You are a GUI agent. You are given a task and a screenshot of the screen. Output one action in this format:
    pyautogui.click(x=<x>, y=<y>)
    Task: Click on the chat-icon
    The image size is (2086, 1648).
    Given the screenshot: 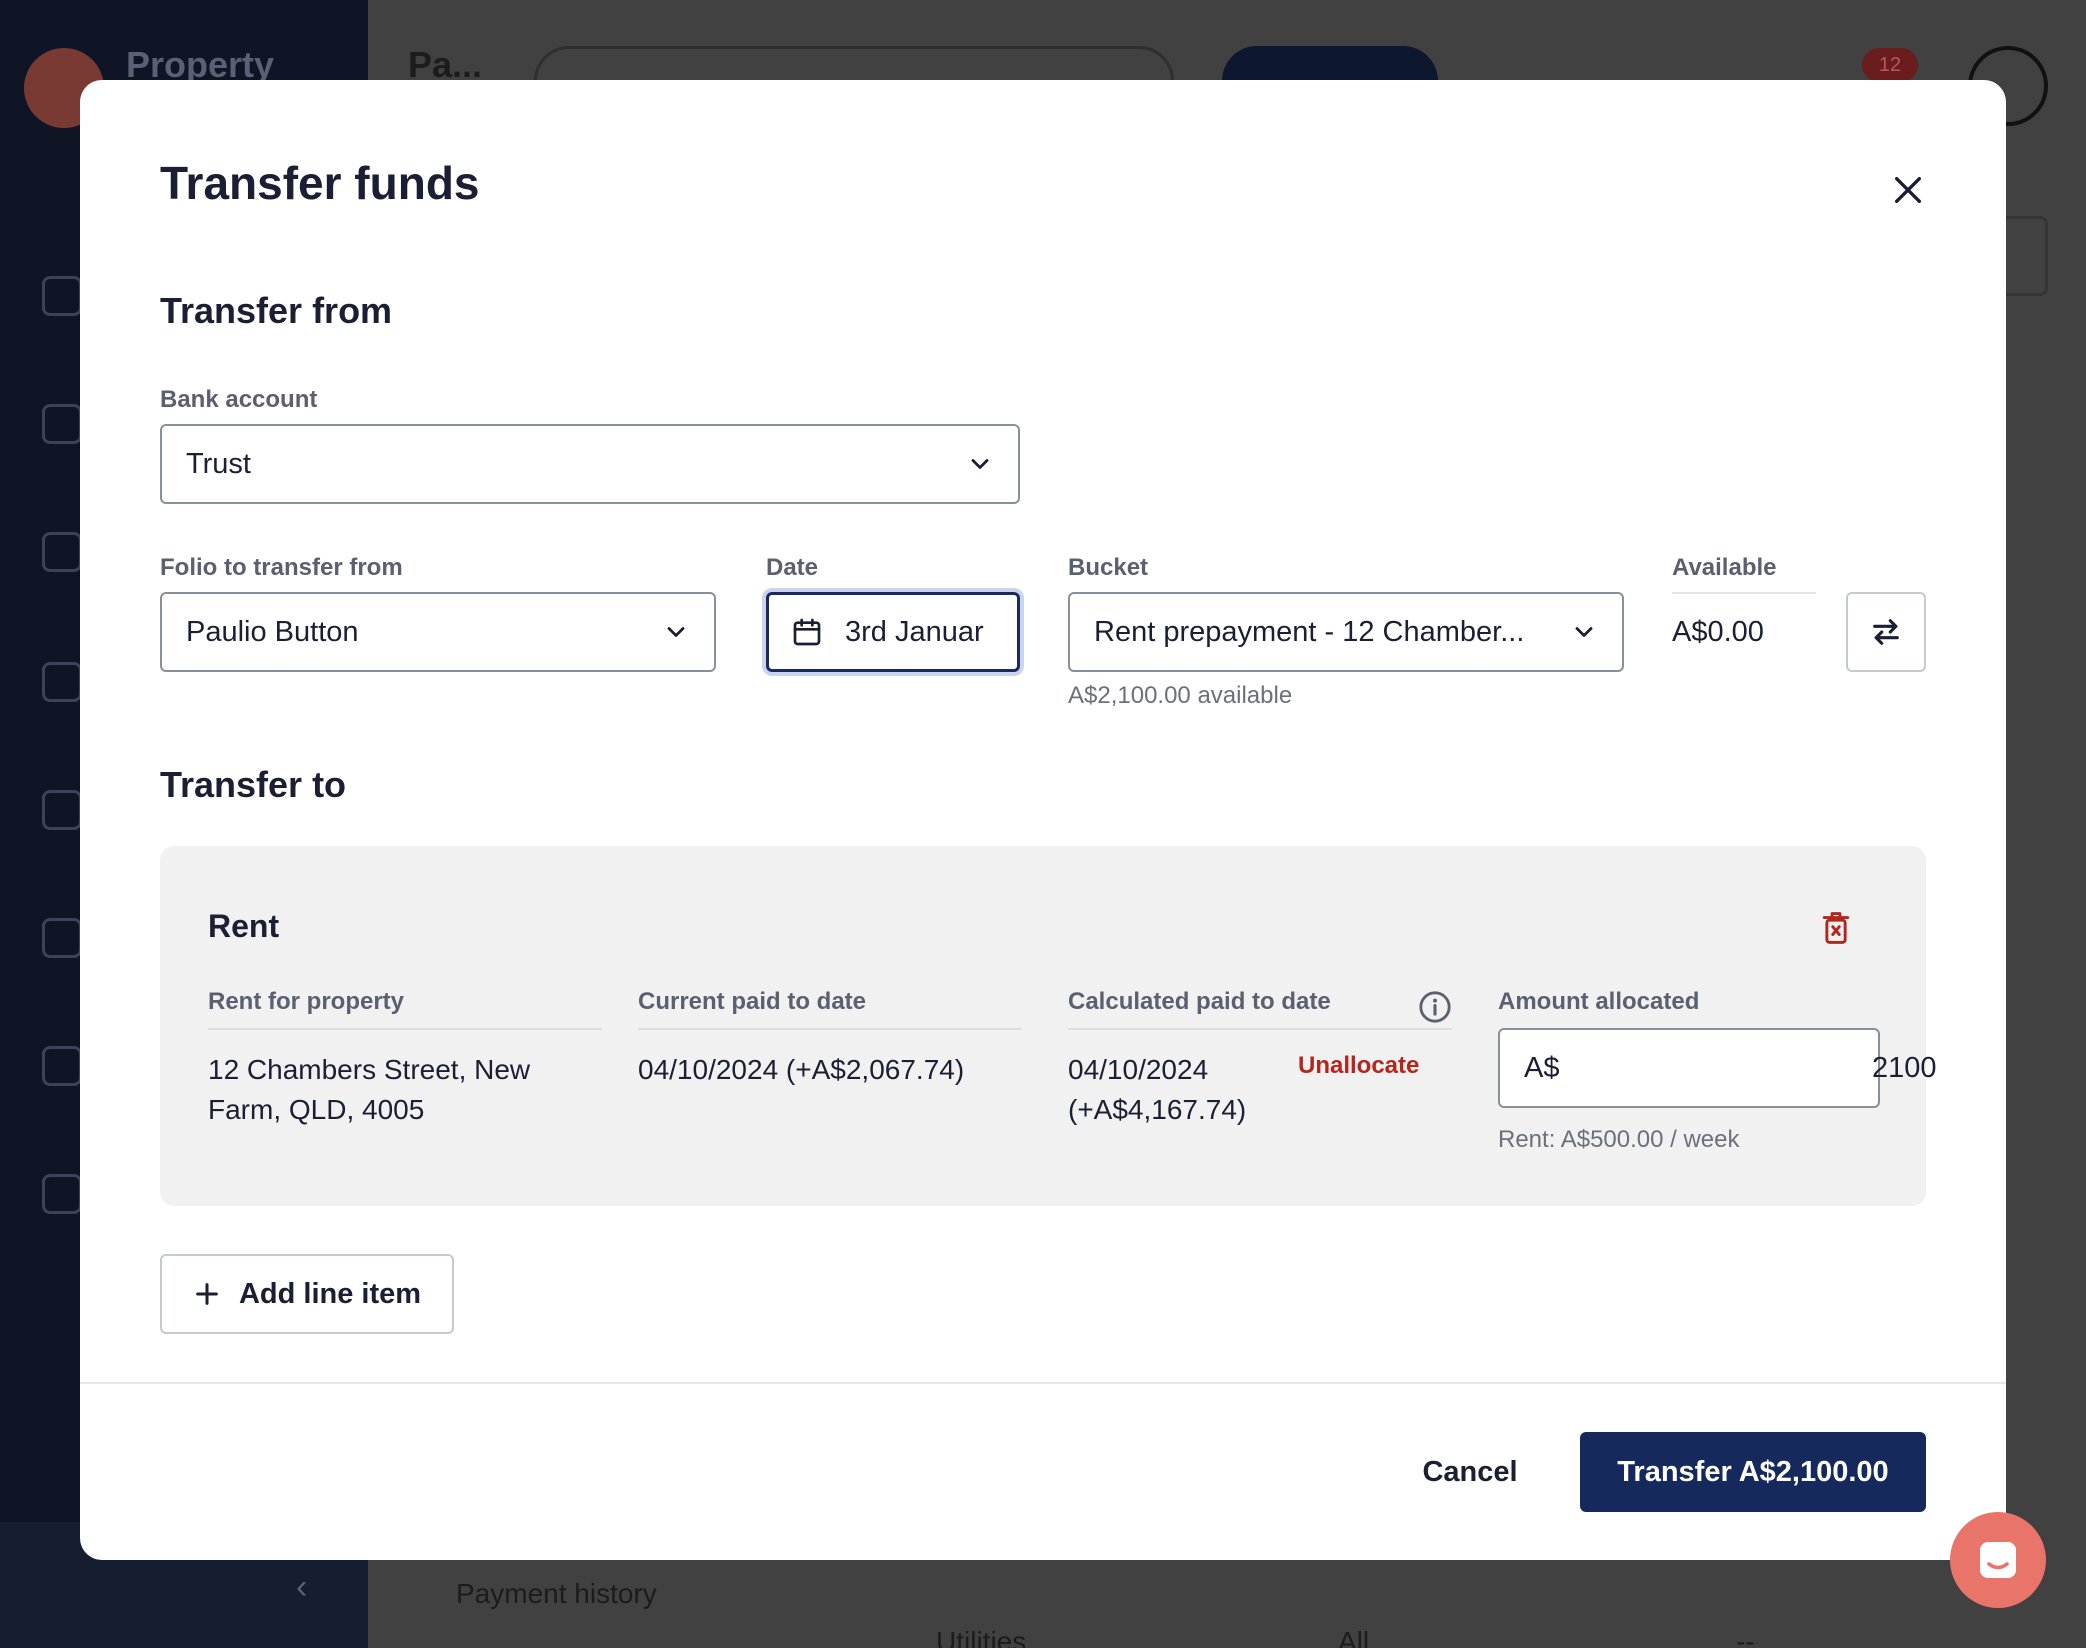 What is the action you would take?
    pyautogui.click(x=1998, y=1560)
    